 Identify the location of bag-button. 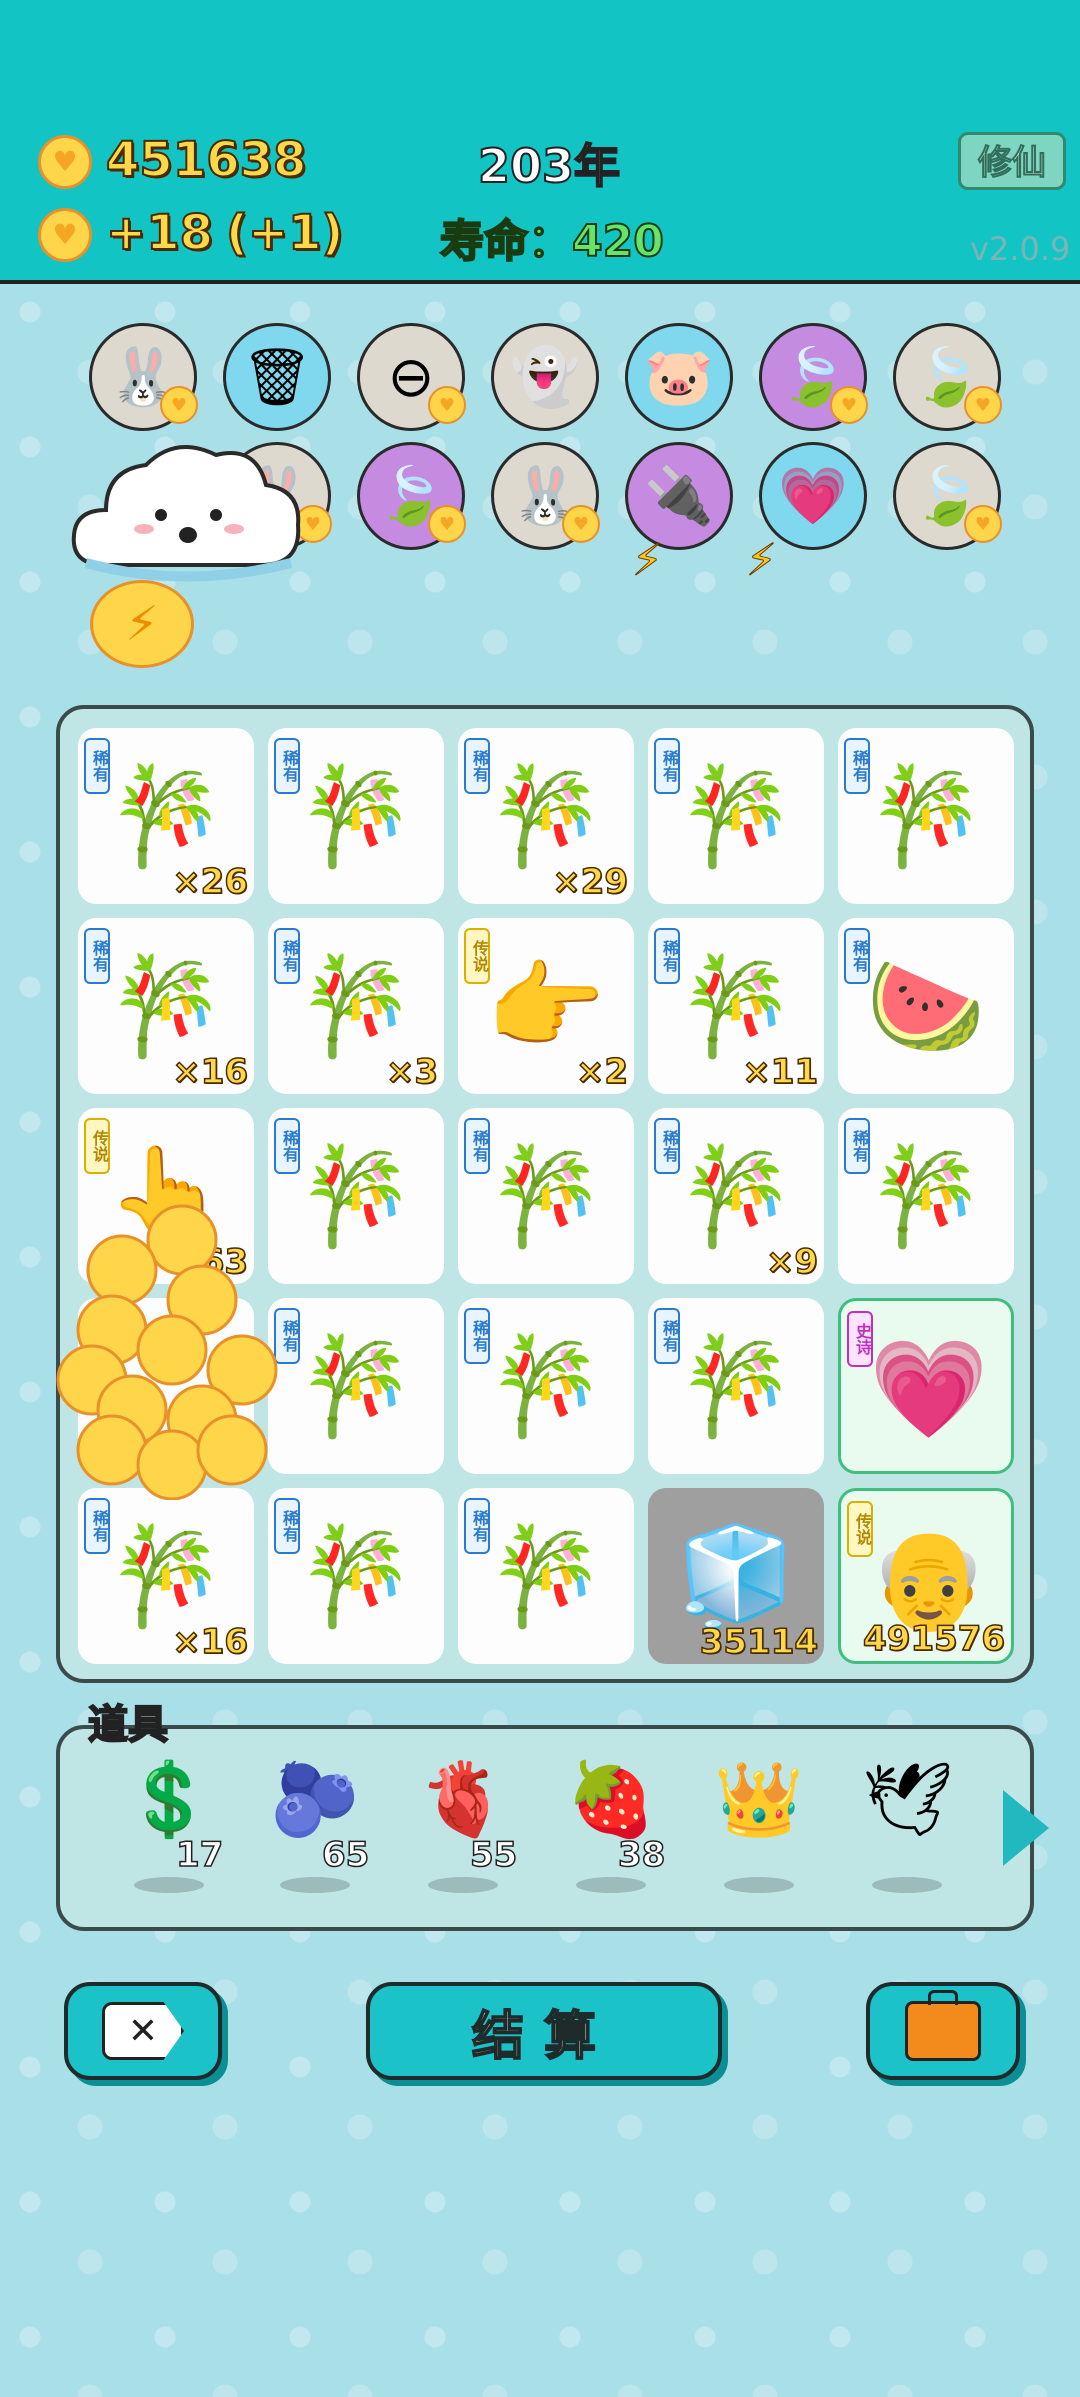
(943, 2031).